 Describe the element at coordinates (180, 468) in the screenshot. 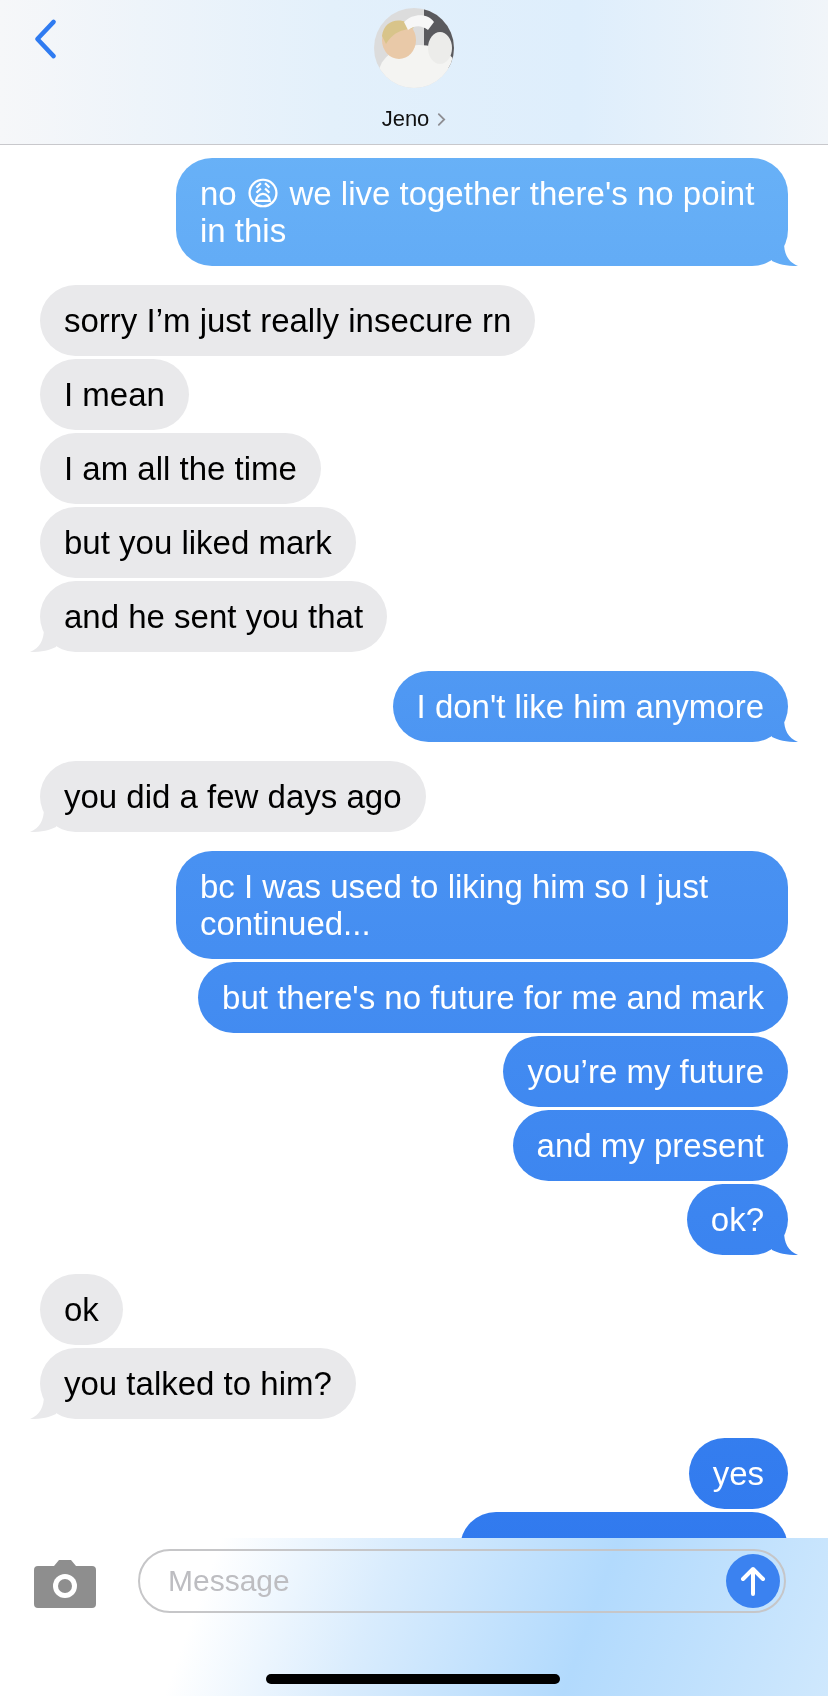

I see `message-bubble: I am all the time` at that location.